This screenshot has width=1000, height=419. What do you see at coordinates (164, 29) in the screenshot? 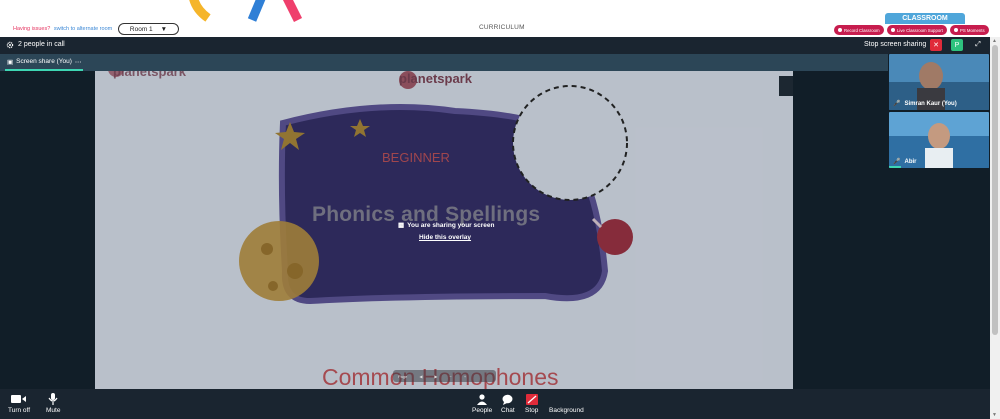
I see `chevron-down-icon: ▼` at bounding box center [164, 29].